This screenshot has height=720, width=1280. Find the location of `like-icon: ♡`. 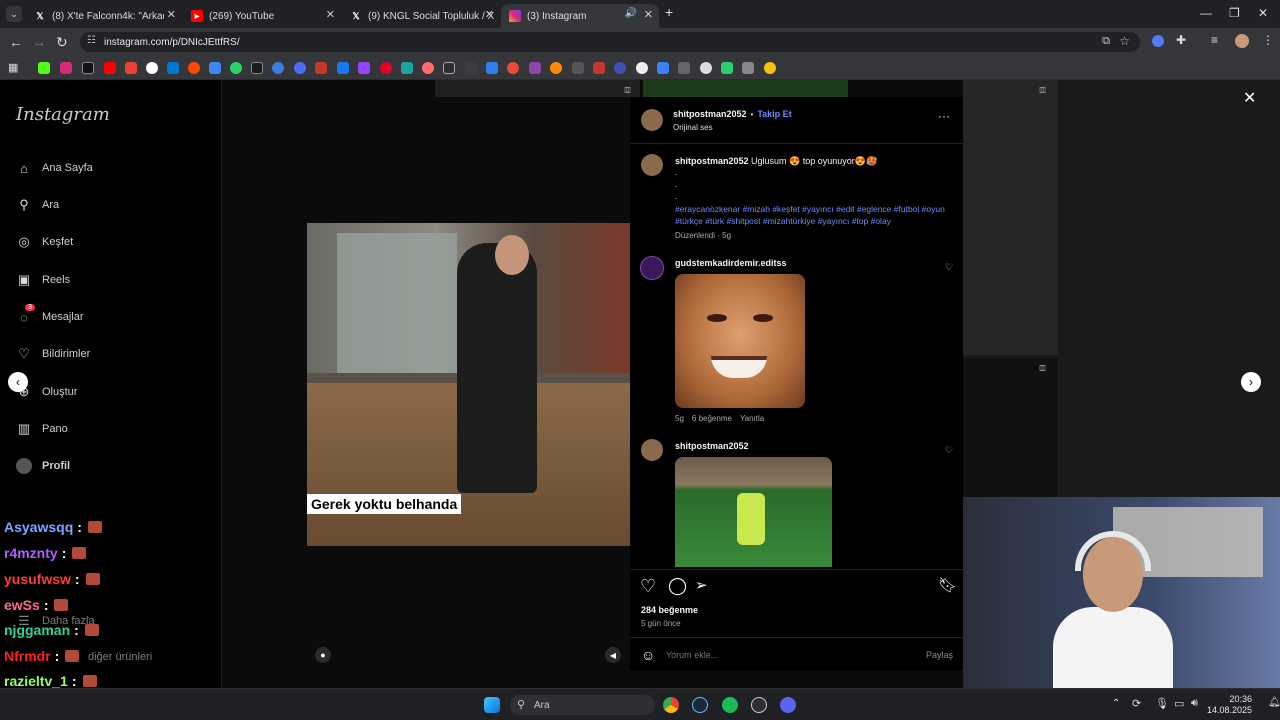

like-icon: ♡ is located at coordinates (648, 586).